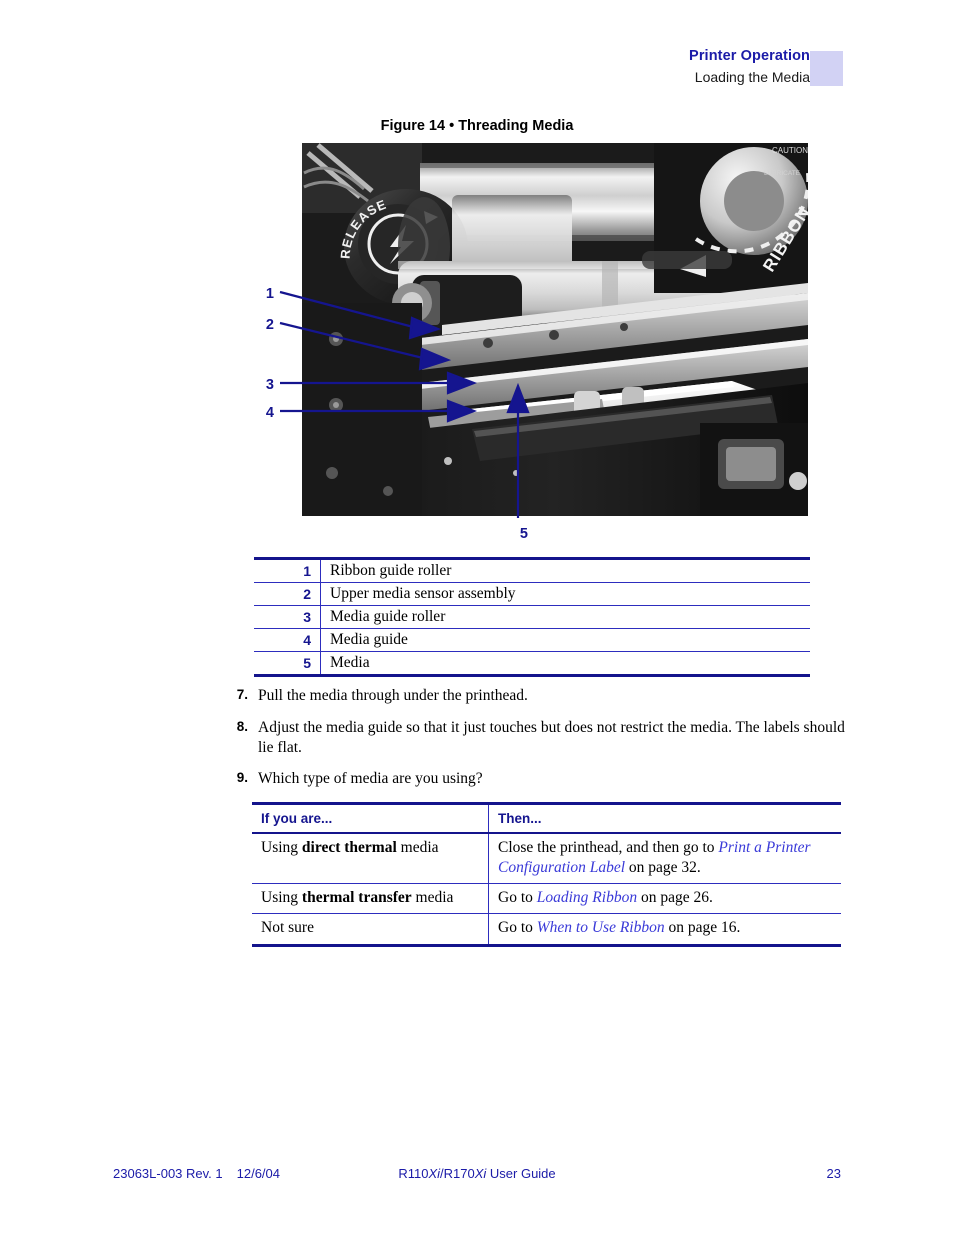 The height and width of the screenshot is (1235, 954). Describe the element at coordinates (608, 847) in the screenshot. I see `action-prefix: Close the printhead, and then go to` at that location.